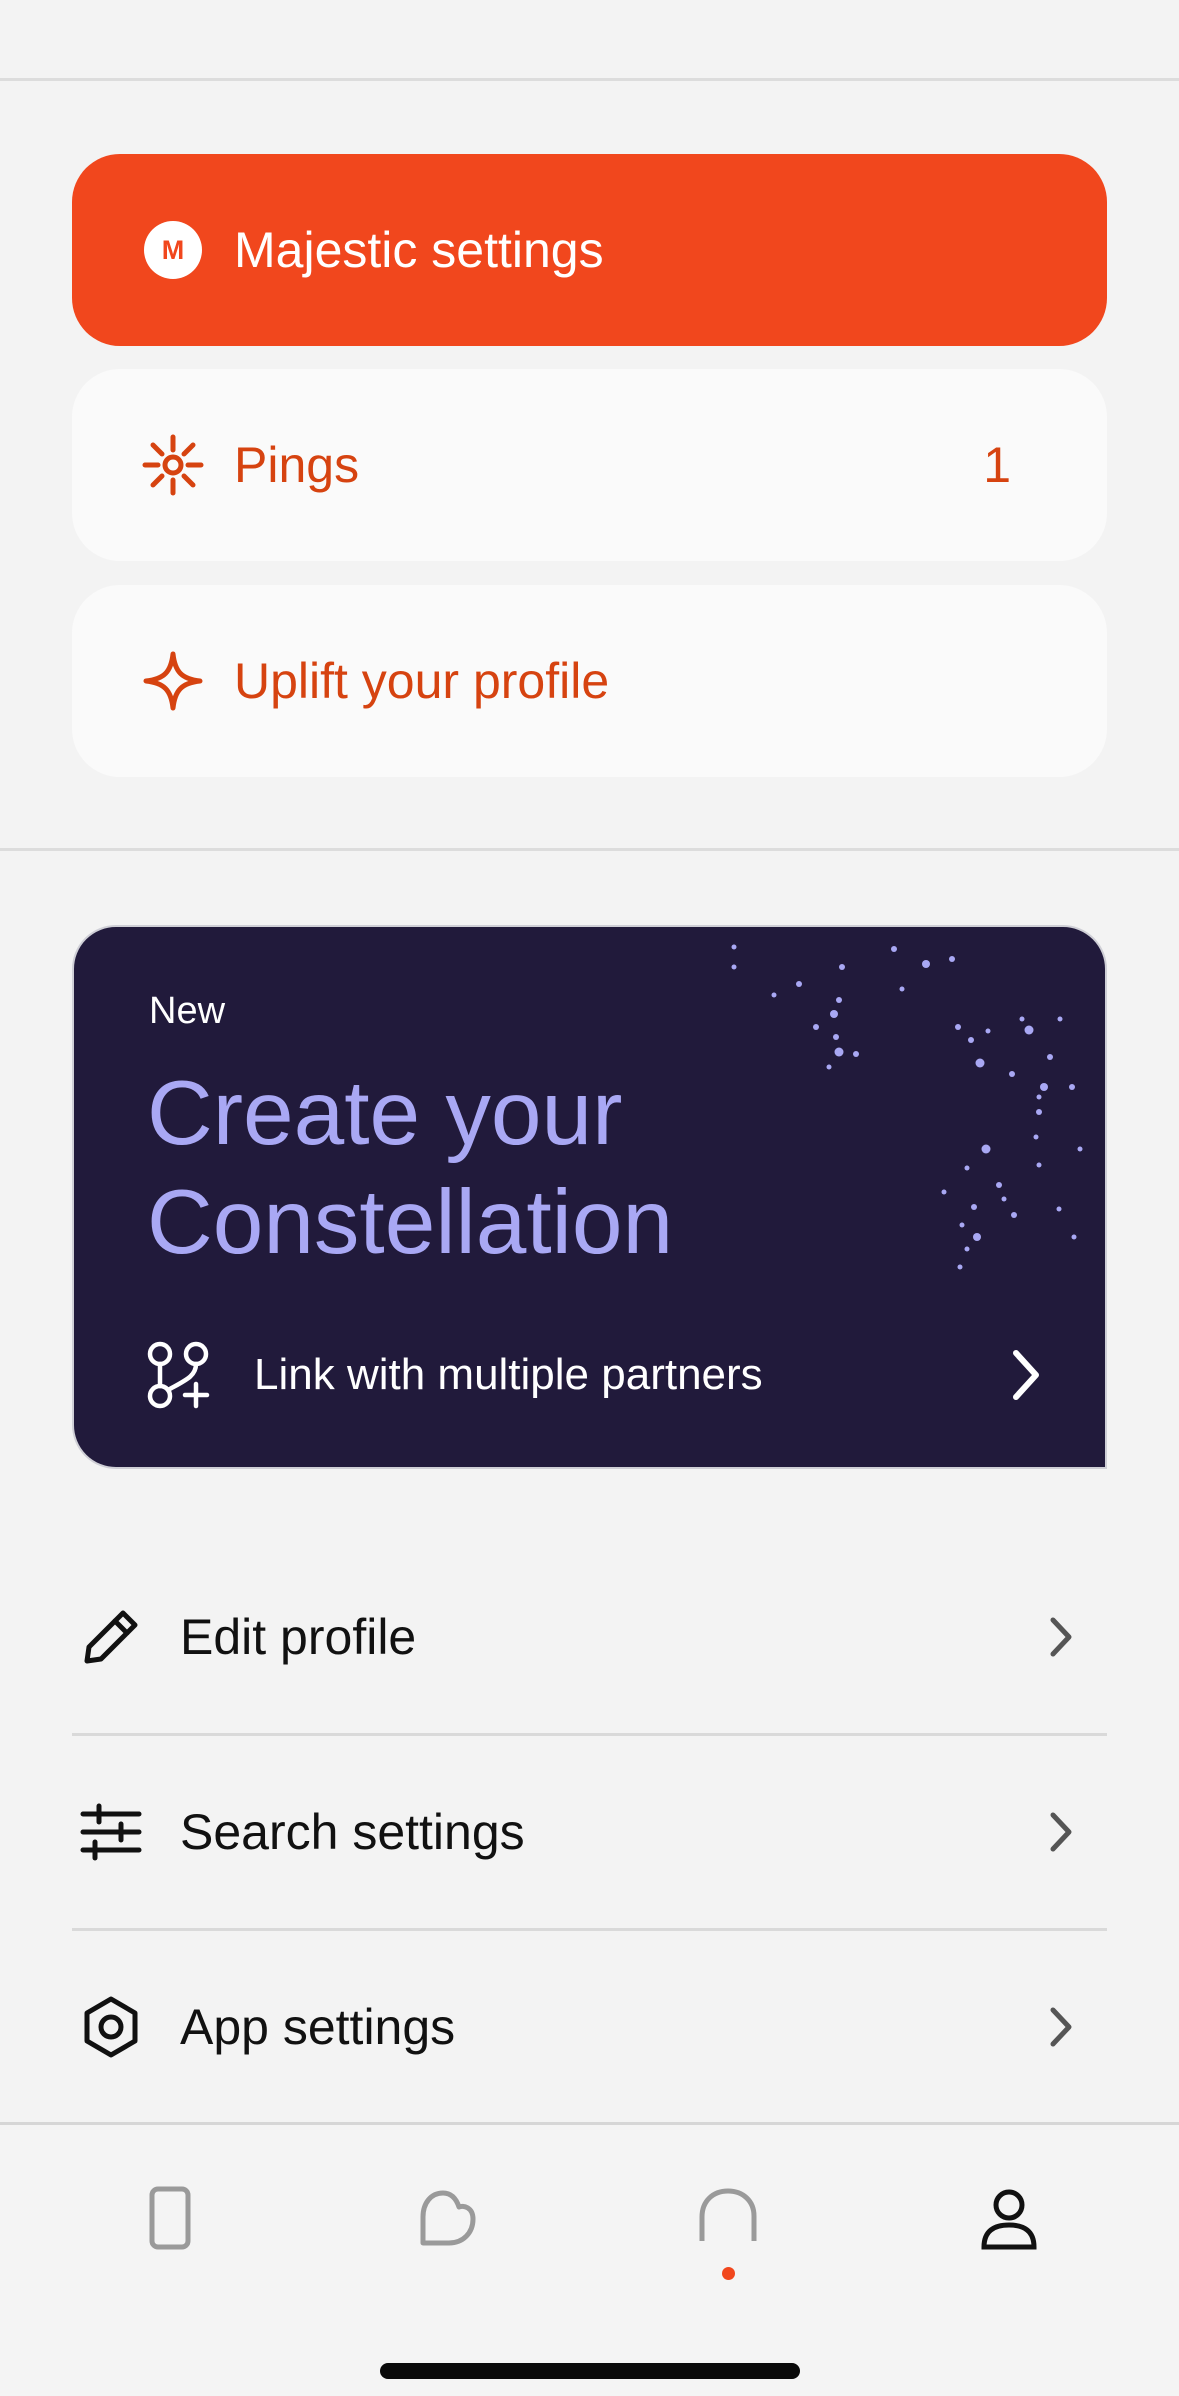  I want to click on phone-icon, so click(170, 2218).